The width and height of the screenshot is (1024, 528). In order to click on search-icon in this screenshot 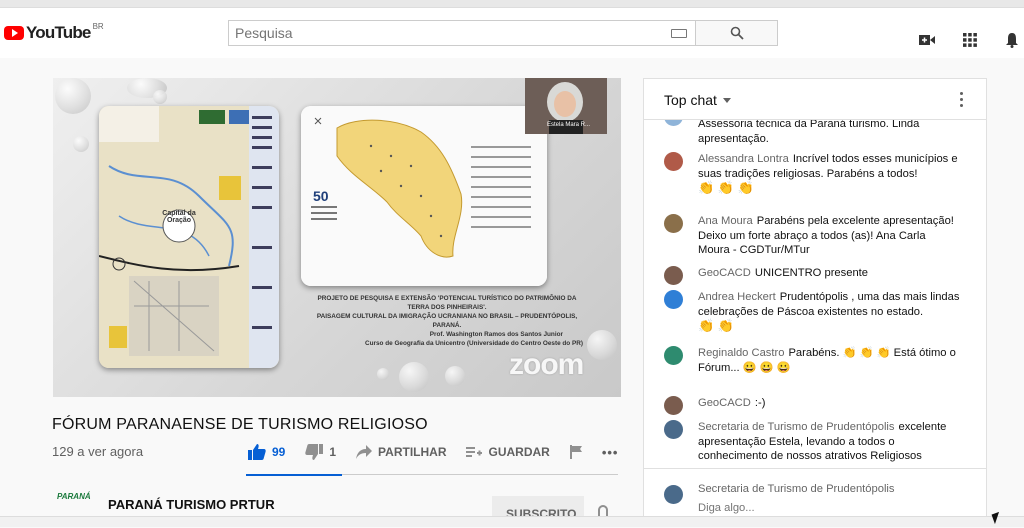, I will do `click(737, 33)`.